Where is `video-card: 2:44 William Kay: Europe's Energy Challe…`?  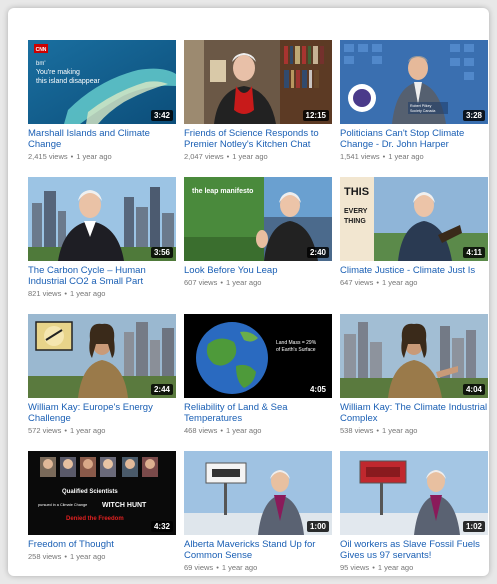
video-card: 2:44 William Kay: Europe's Energy Challe… is located at coordinates (102, 382).